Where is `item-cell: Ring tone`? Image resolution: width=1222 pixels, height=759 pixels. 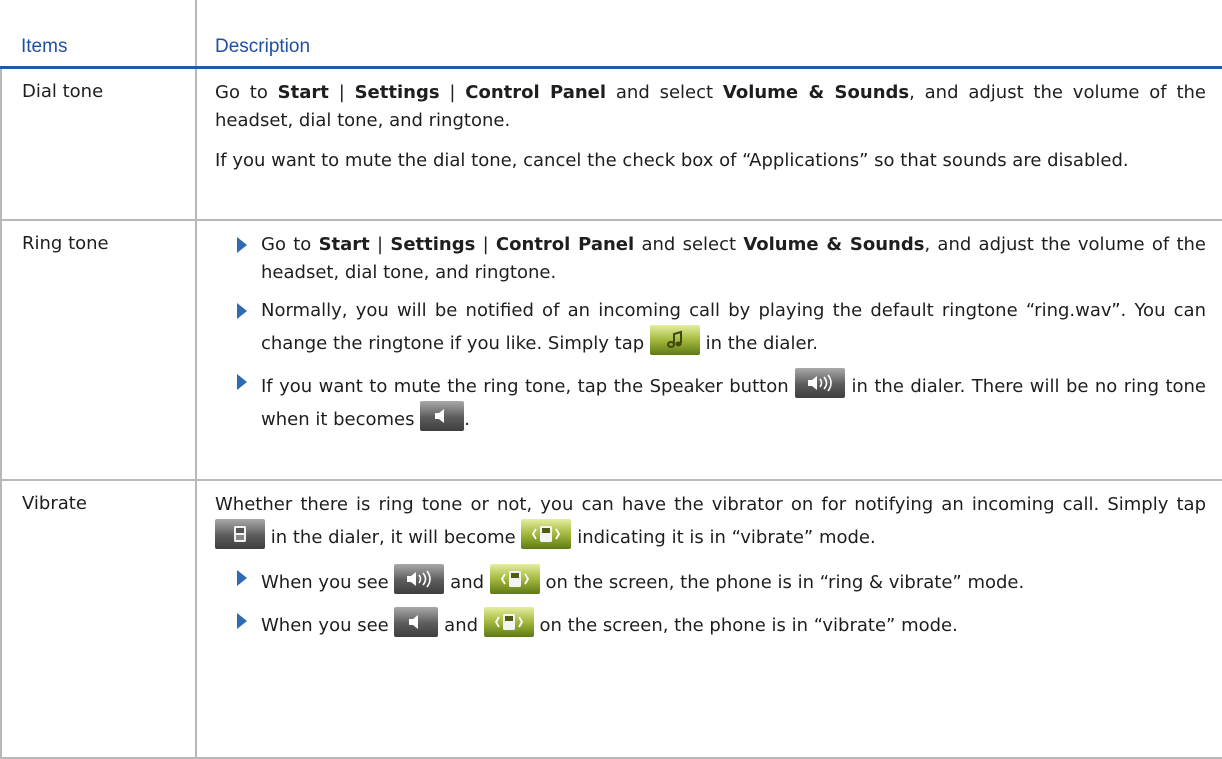 item-cell: Ring tone is located at coordinates (98, 350).